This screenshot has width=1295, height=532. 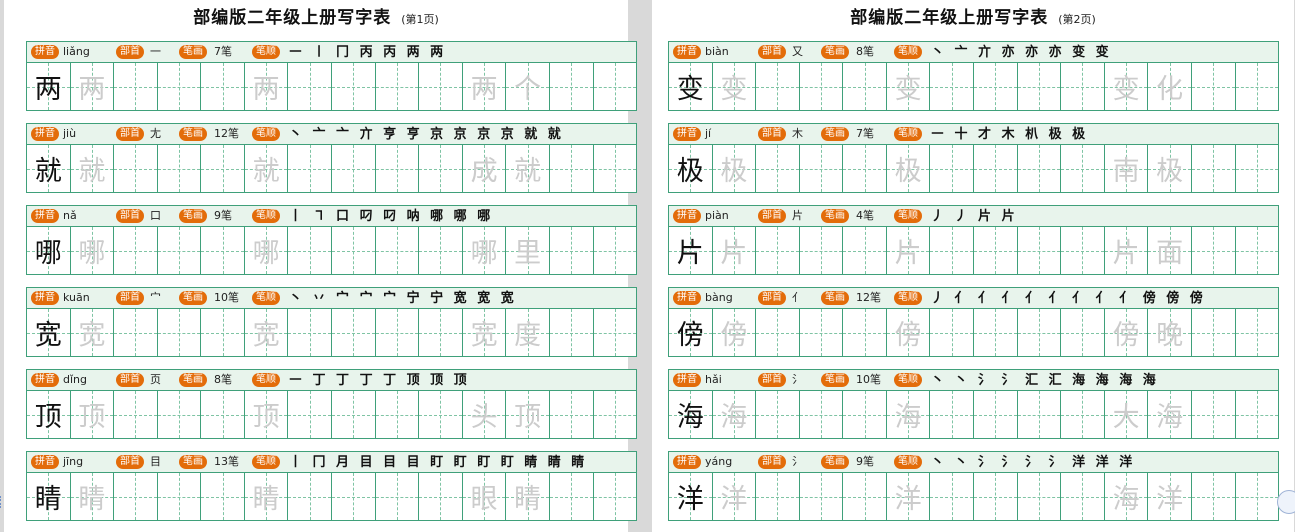 I want to click on trace-character-cell: 哪, so click(x=266, y=250).